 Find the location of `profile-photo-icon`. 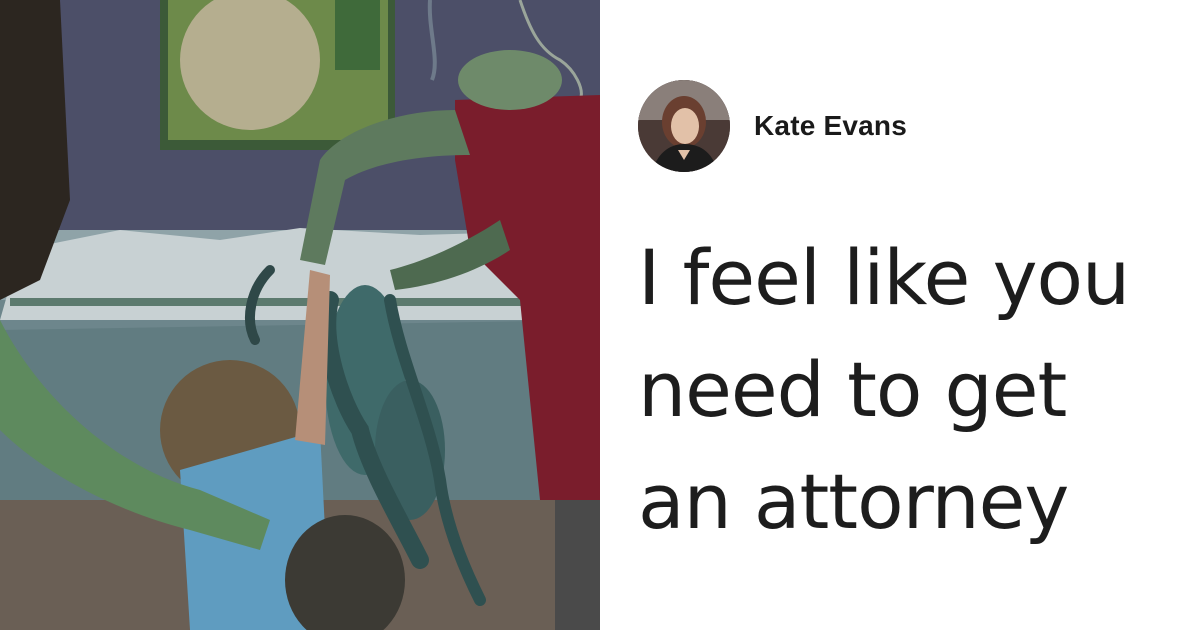

profile-photo-icon is located at coordinates (684, 126).